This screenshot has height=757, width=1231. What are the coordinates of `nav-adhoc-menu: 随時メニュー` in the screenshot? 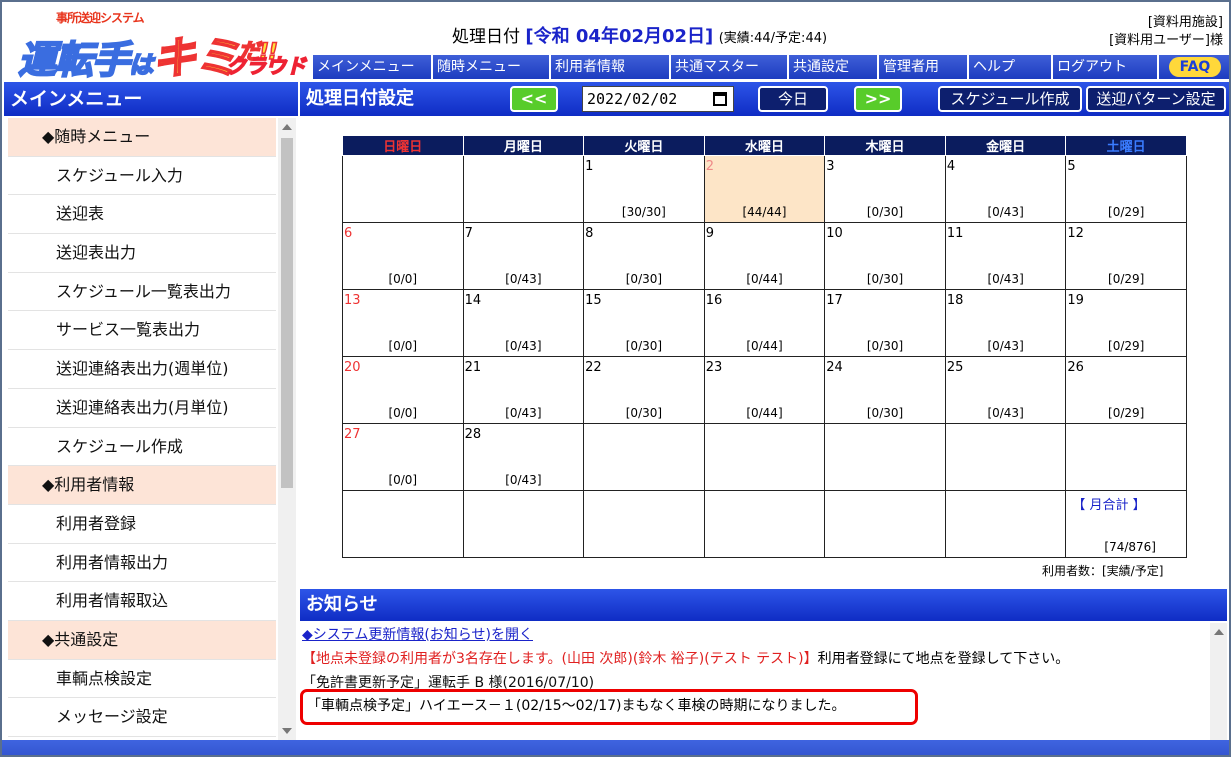 It's located at (492, 67).